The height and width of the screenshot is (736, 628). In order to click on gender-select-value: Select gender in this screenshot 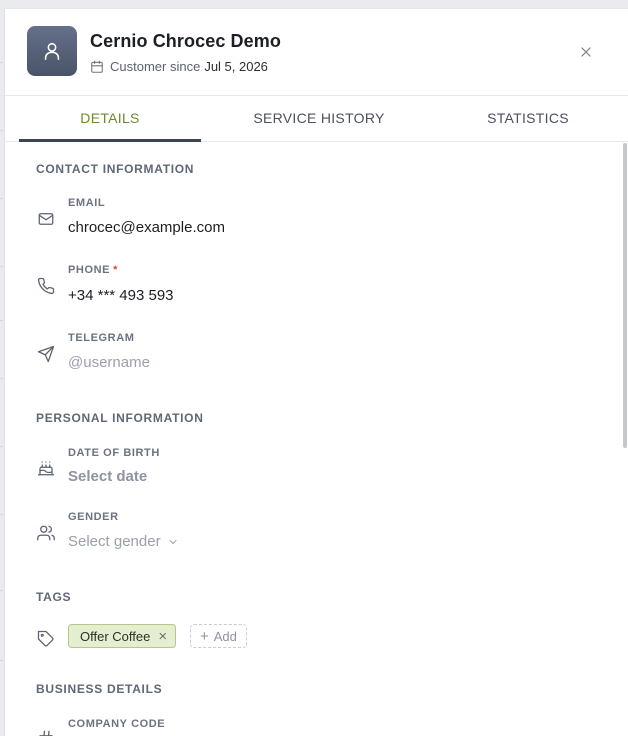, I will do `click(114, 541)`.